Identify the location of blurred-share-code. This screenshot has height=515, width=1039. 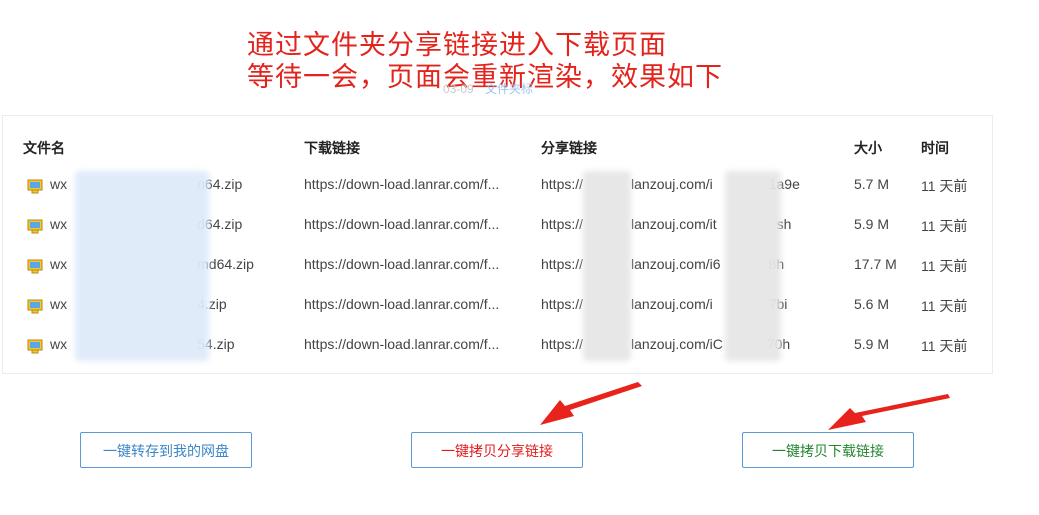
(753, 266).